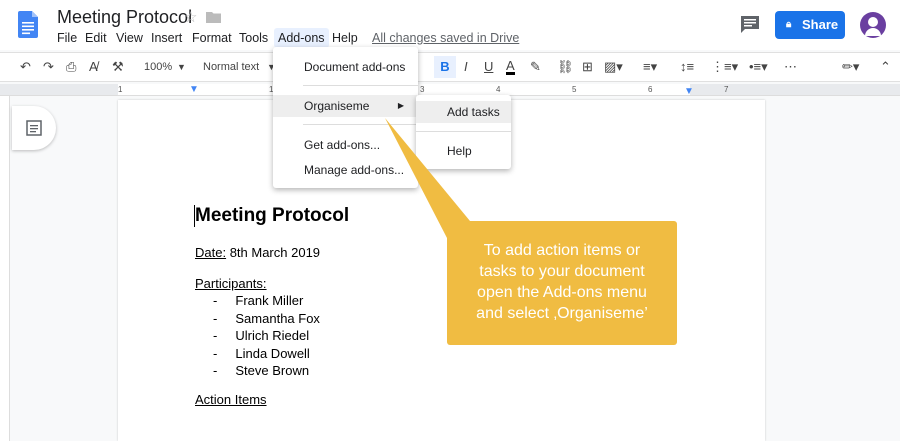  Describe the element at coordinates (562, 250) in the screenshot. I see `callout-line: To add action items or` at that location.